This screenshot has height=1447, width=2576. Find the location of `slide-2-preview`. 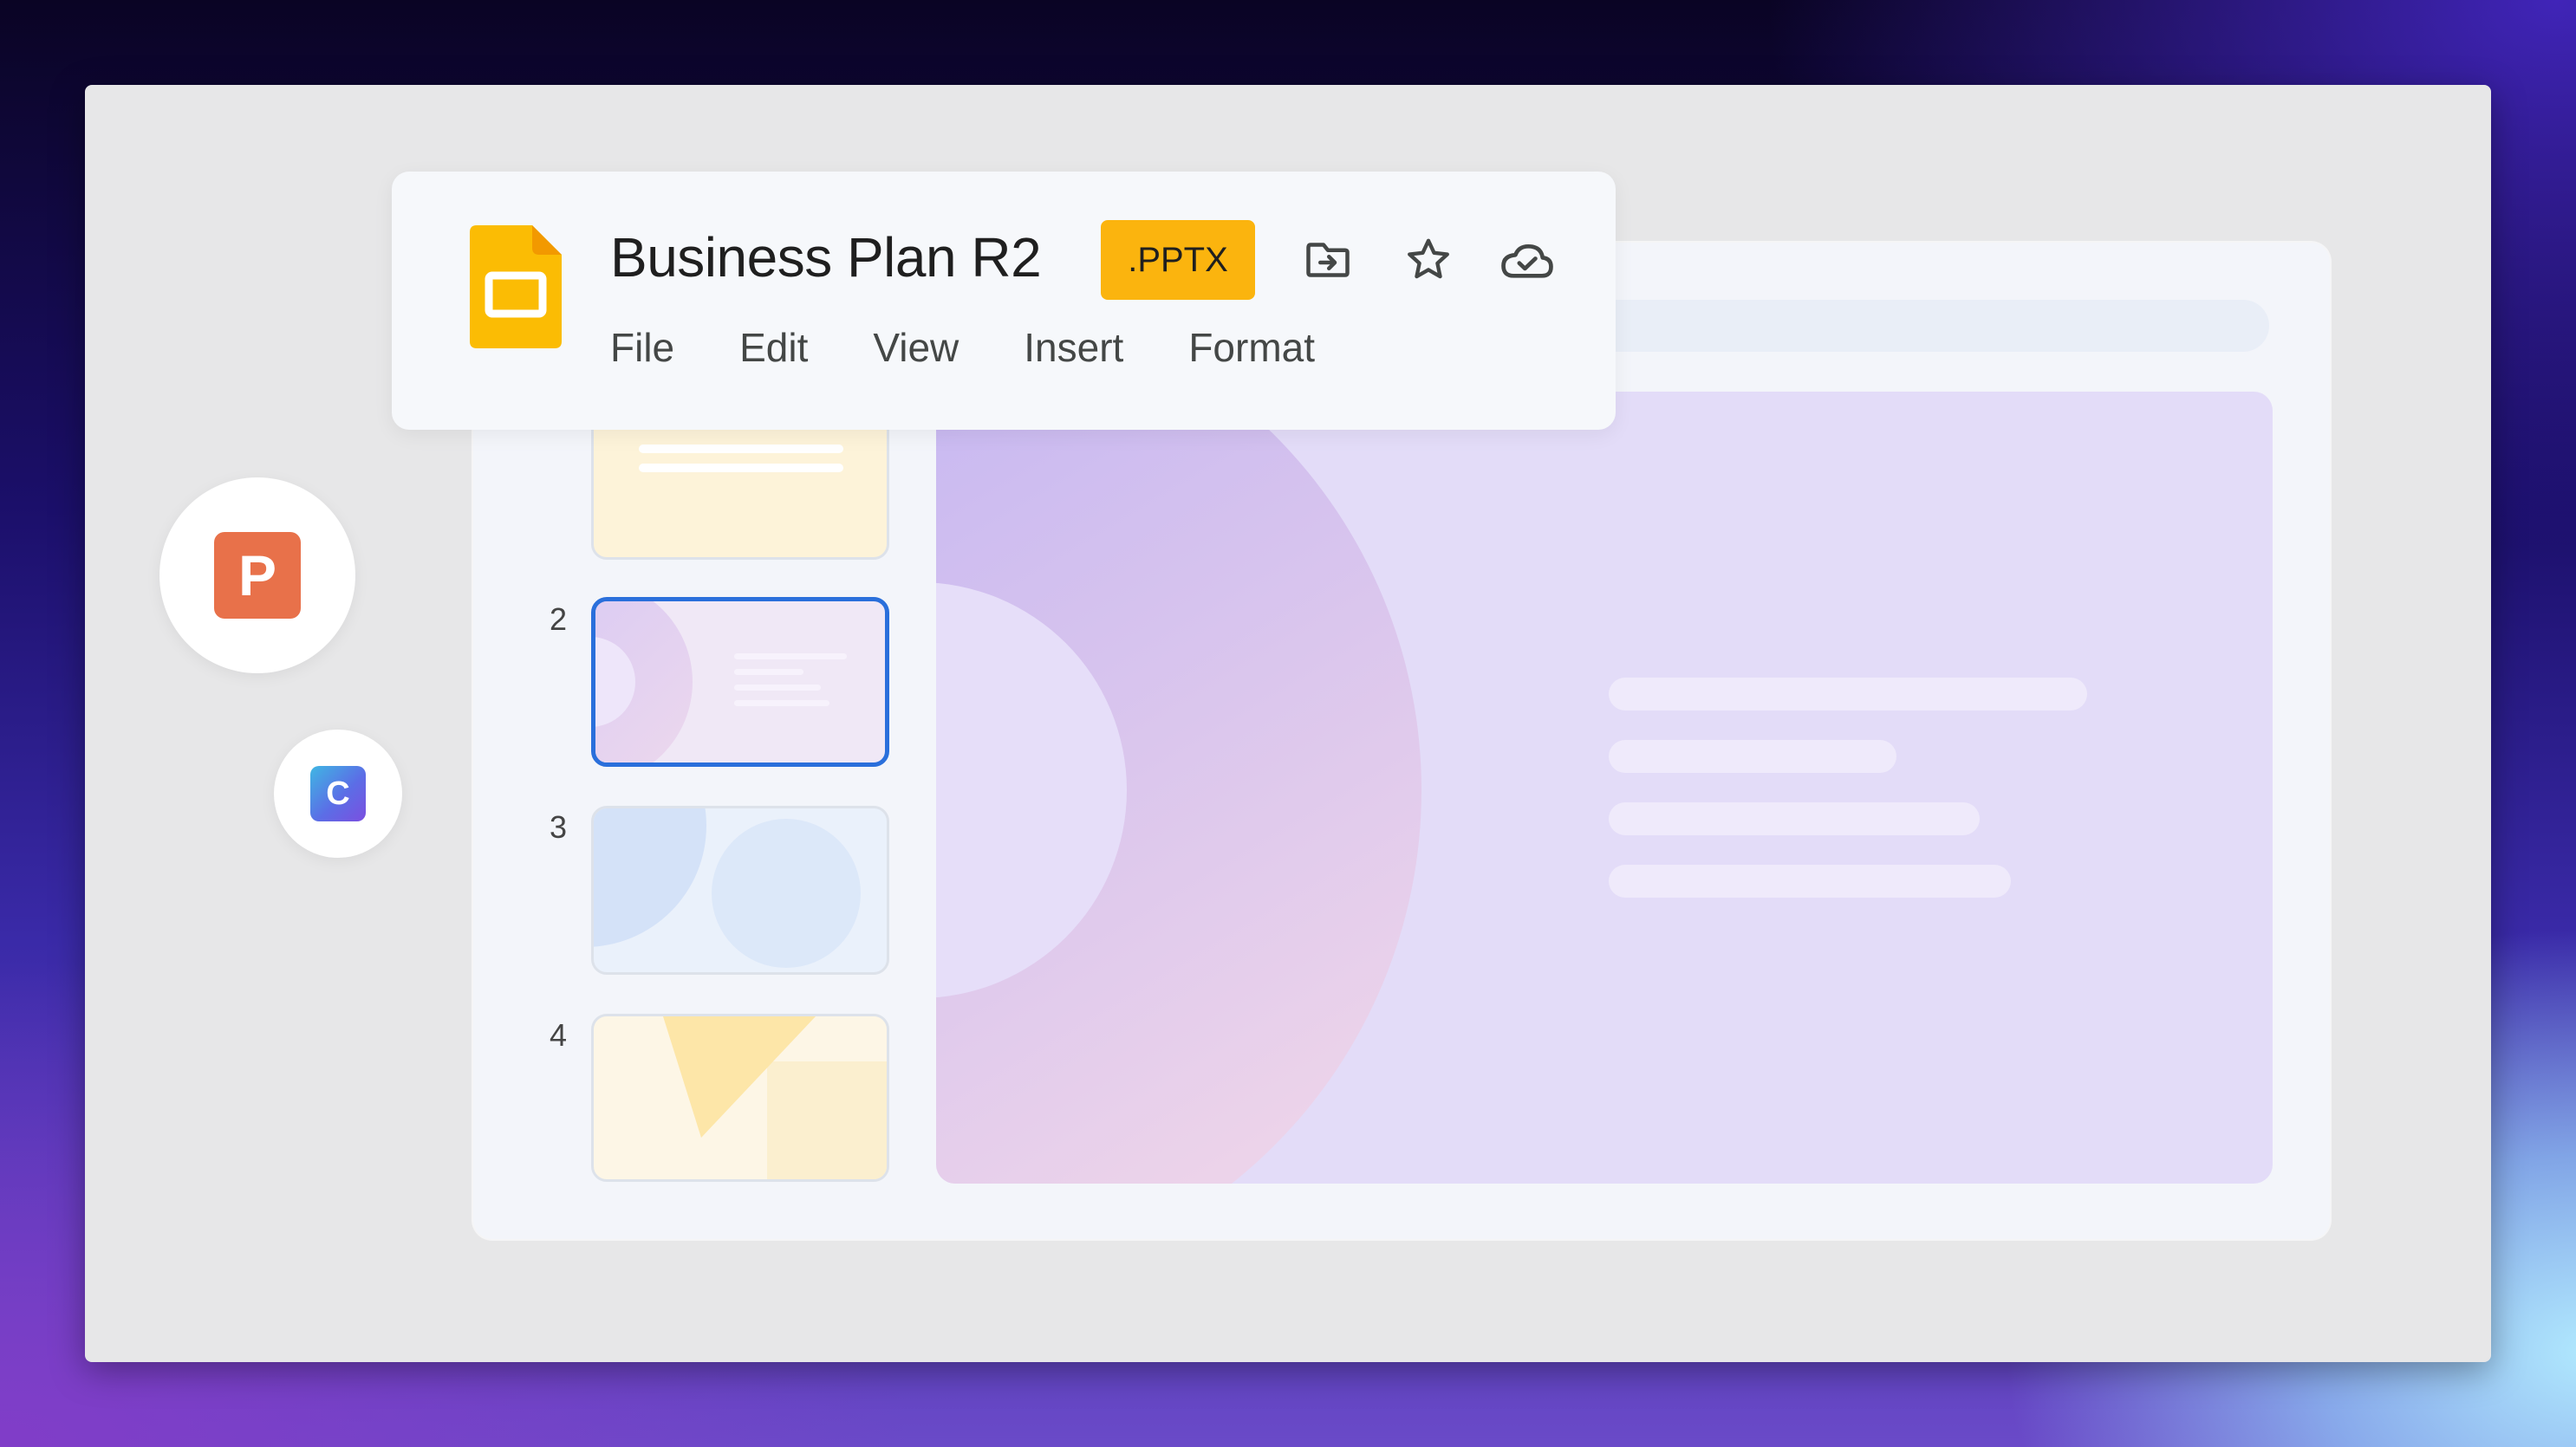

slide-2-preview is located at coordinates (721, 681).